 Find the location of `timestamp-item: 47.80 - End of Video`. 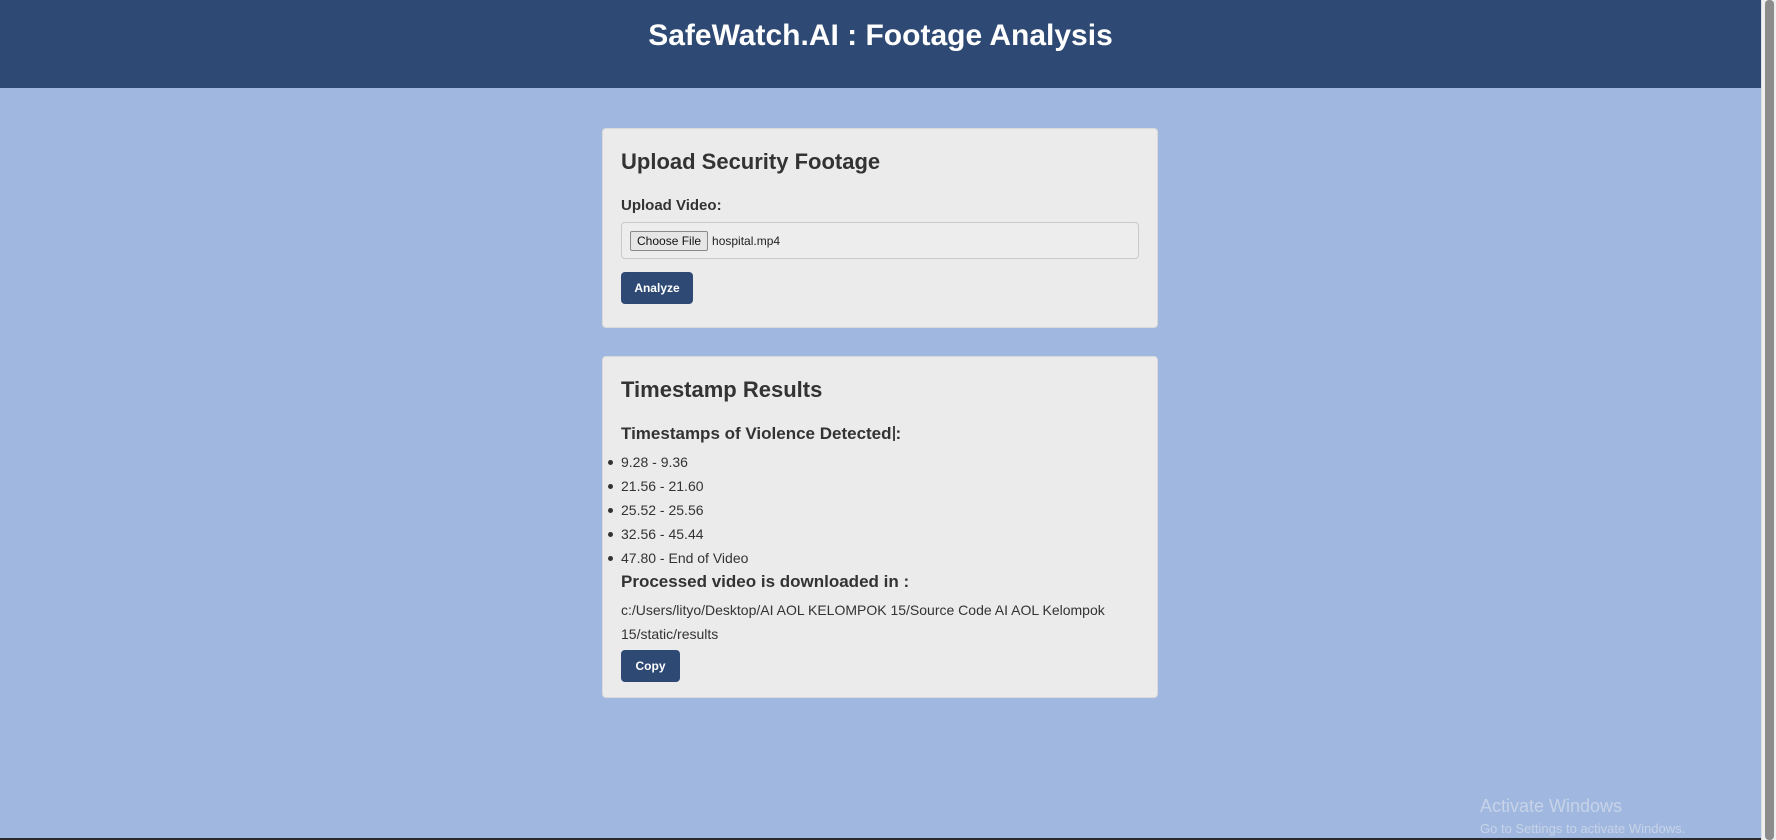

timestamp-item: 47.80 - End of Video is located at coordinates (873, 558).